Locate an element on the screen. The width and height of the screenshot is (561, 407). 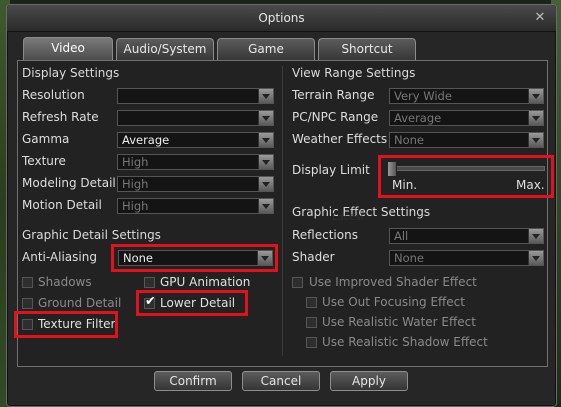
ground-detail-checkbox is located at coordinates (27, 303).